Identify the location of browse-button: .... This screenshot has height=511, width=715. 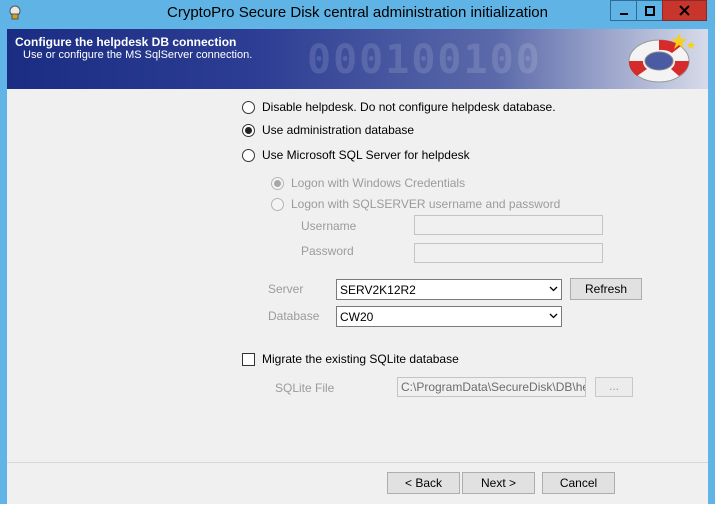
(614, 387).